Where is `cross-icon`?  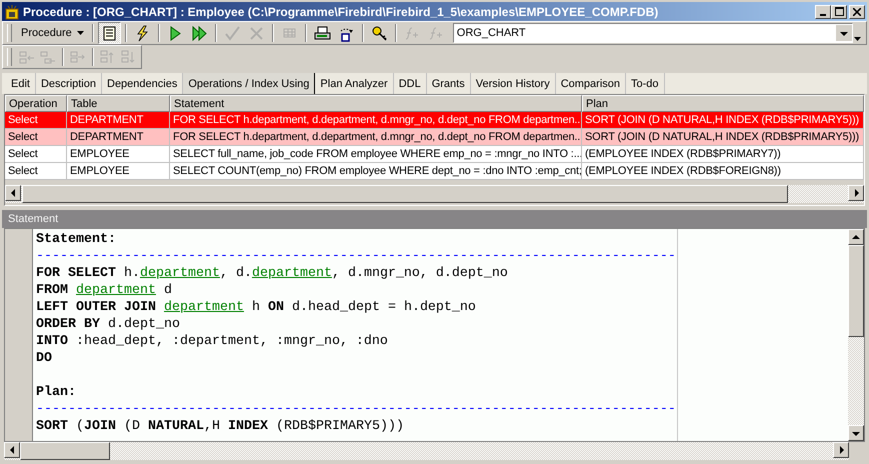
cross-icon is located at coordinates (256, 33).